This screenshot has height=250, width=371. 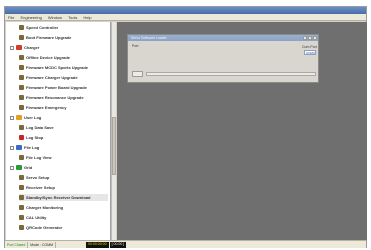 What do you see at coordinates (44, 227) in the screenshot?
I see `tree-item-label: QRCode Generator` at bounding box center [44, 227].